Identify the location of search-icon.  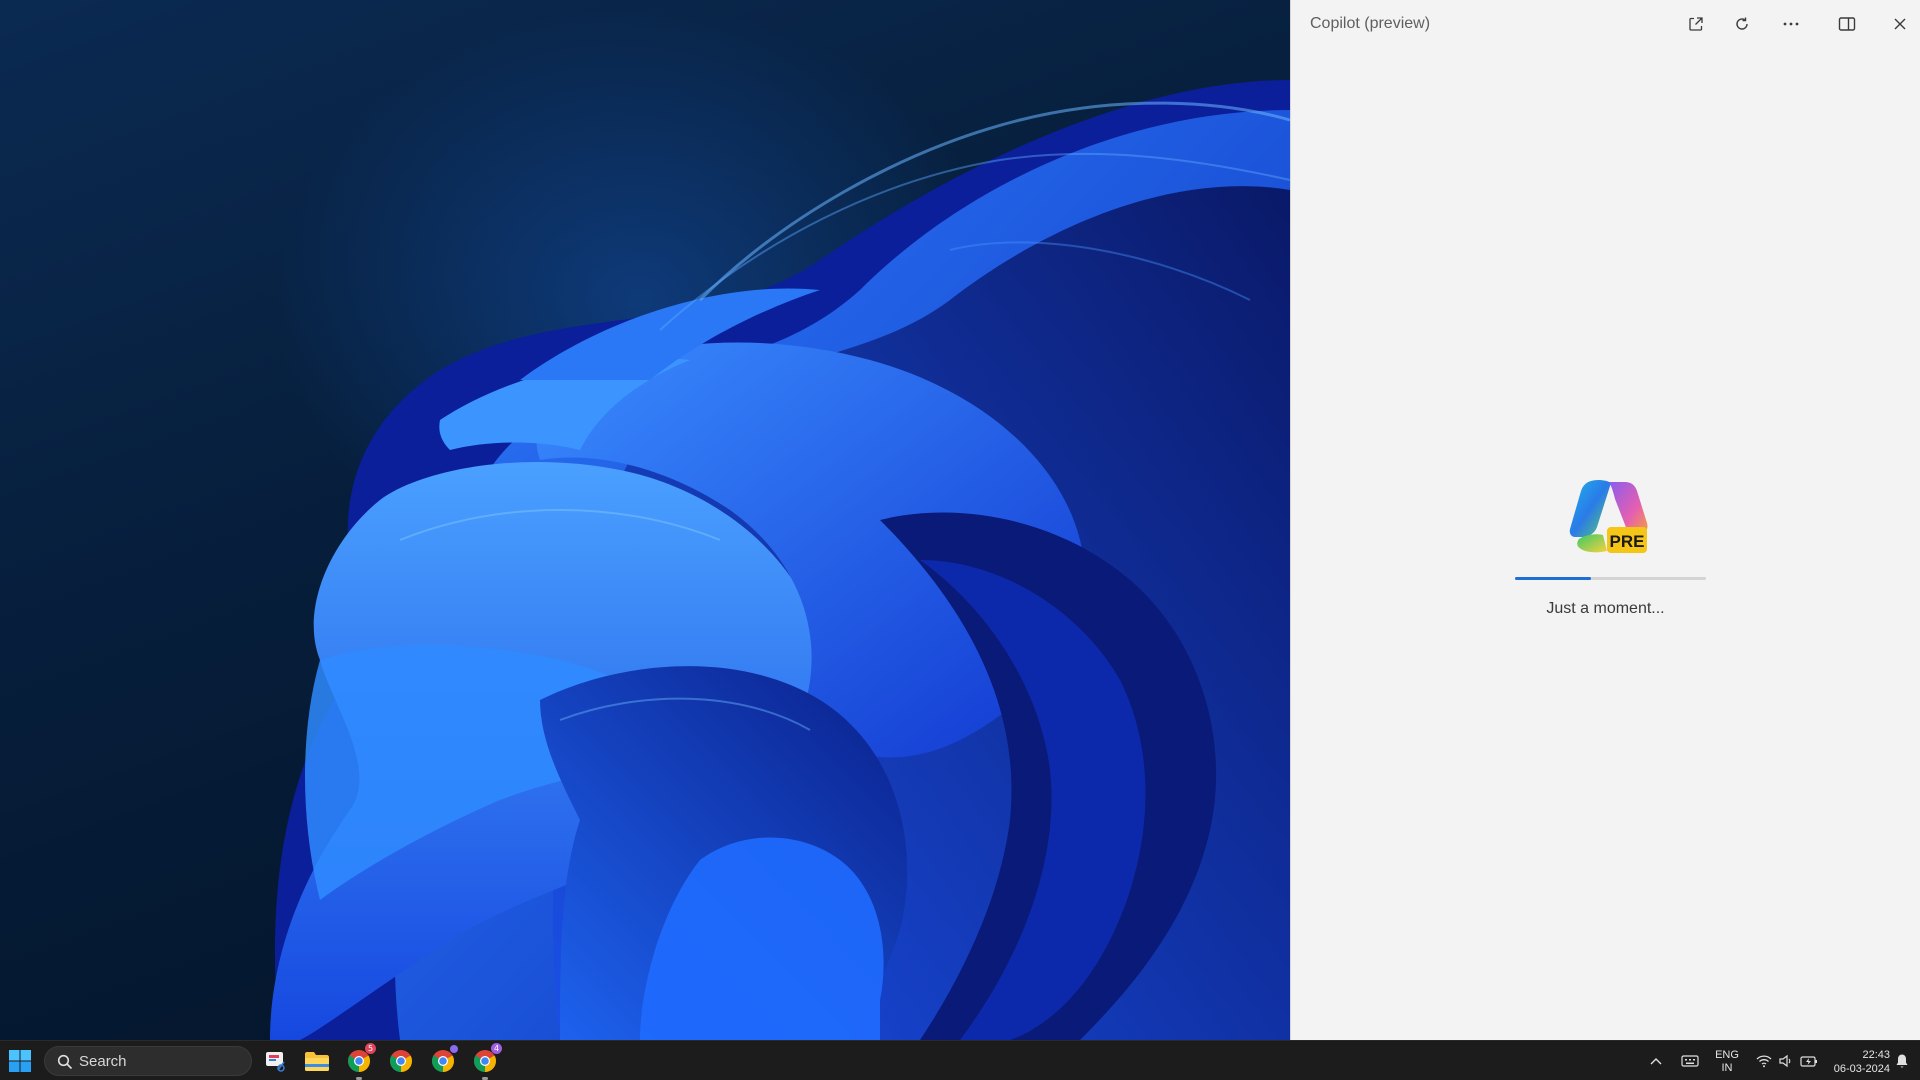
(65, 1062).